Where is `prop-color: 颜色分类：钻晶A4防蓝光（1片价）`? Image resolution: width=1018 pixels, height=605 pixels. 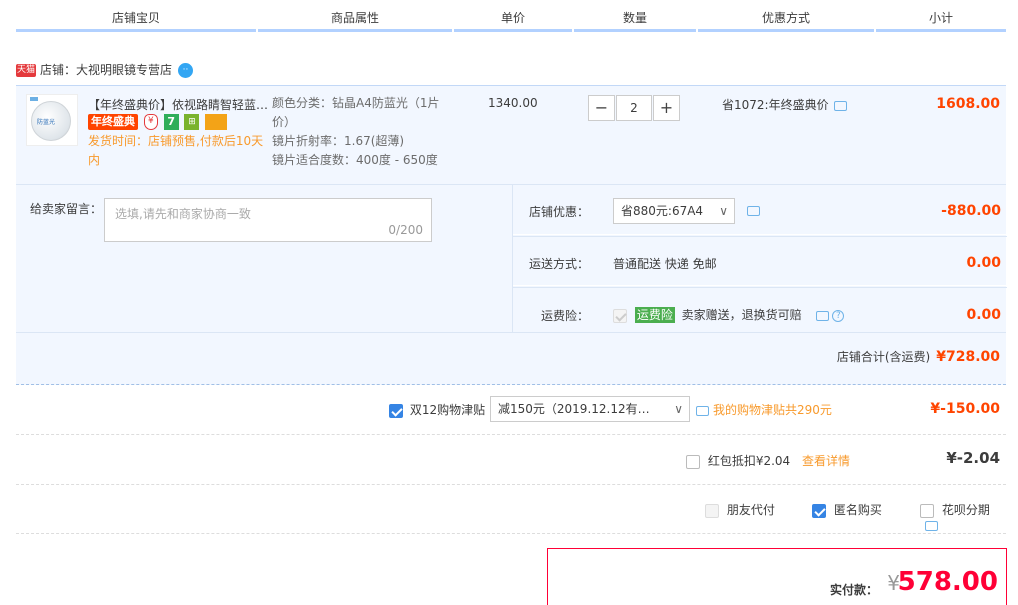
prop-color: 颜色分类：钻晶A4防蓝光（1片价） is located at coordinates (356, 112).